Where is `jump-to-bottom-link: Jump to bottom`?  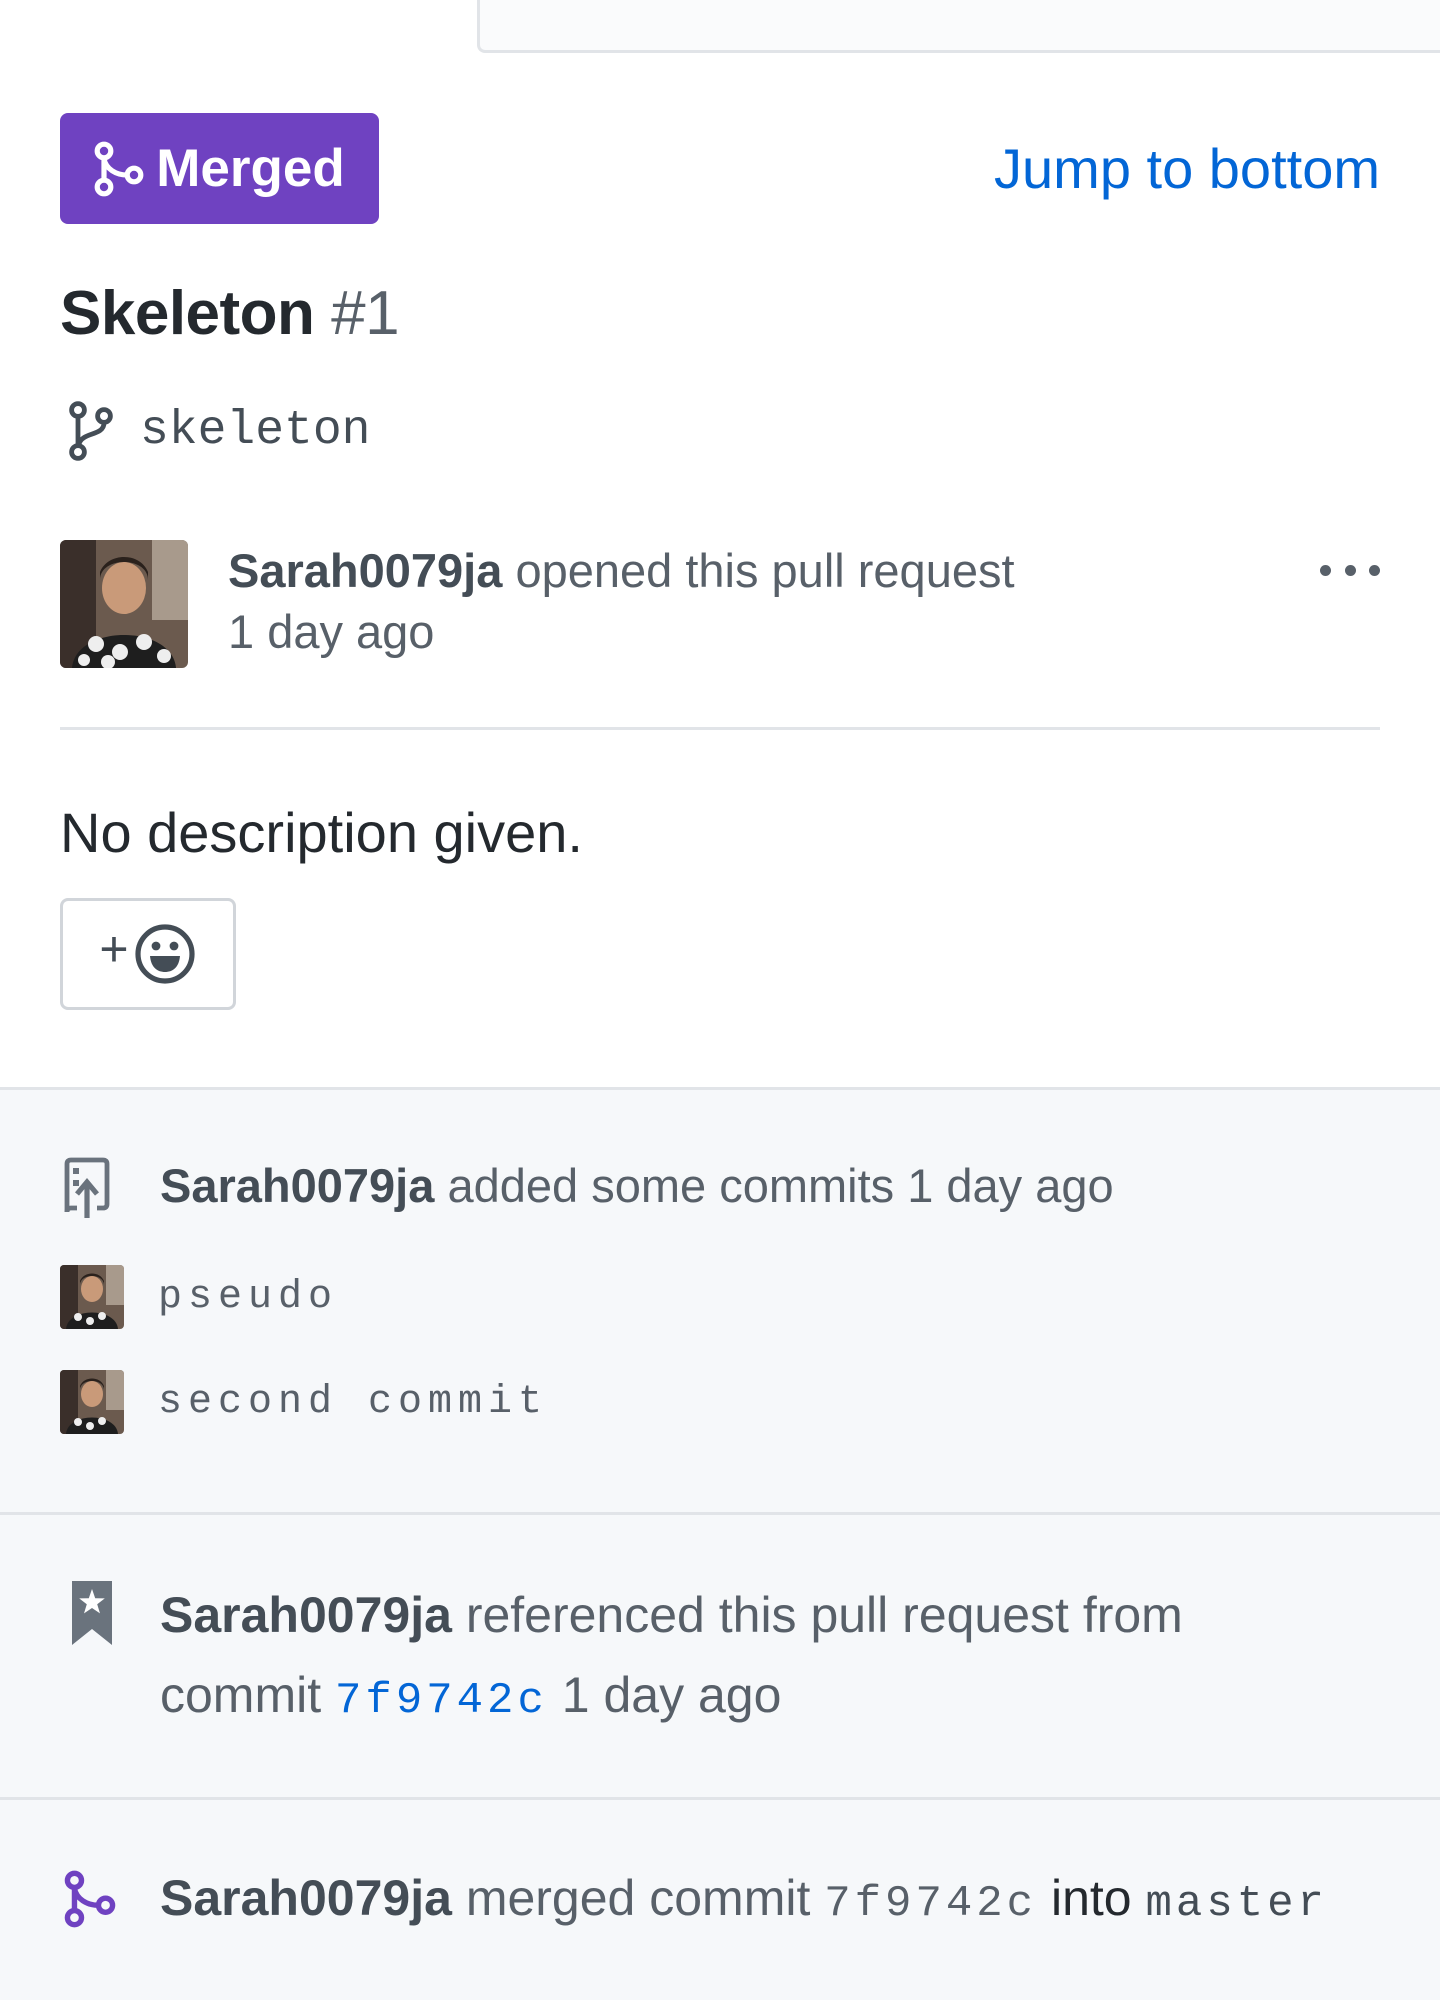
jump-to-bottom-link: Jump to bottom is located at coordinates (1187, 168).